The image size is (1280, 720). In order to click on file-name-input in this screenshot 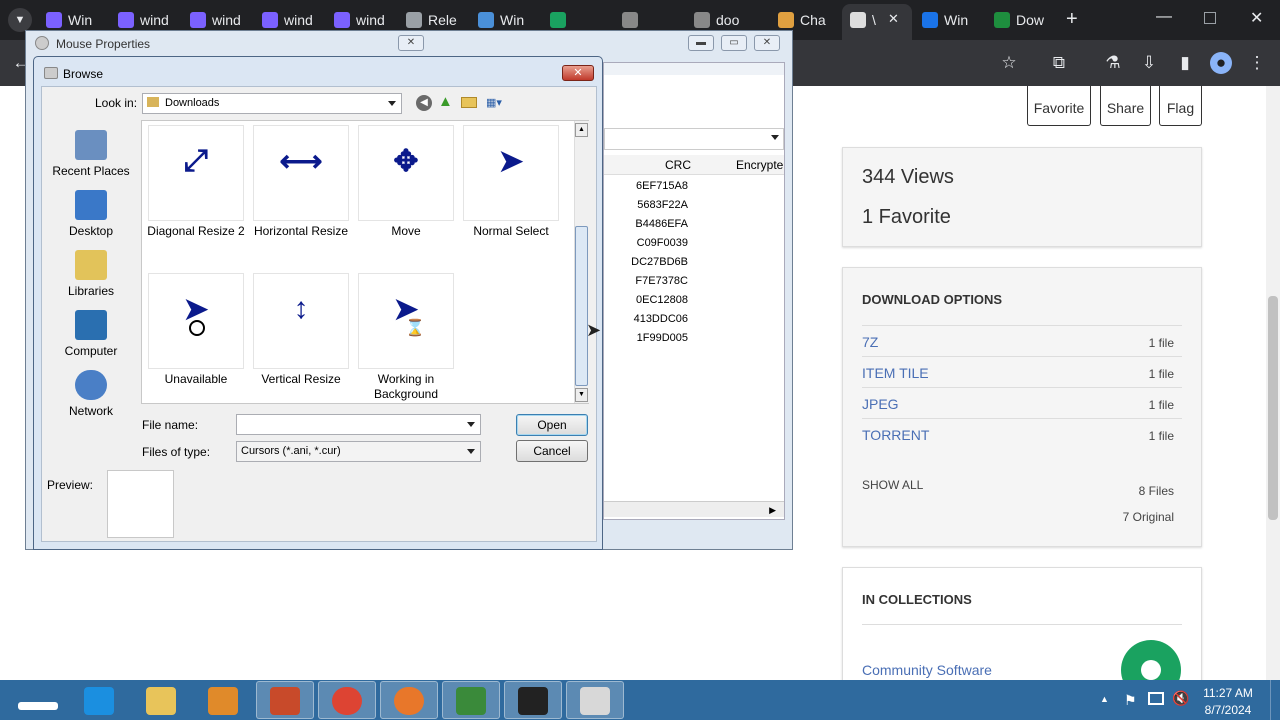, I will do `click(358, 424)`.